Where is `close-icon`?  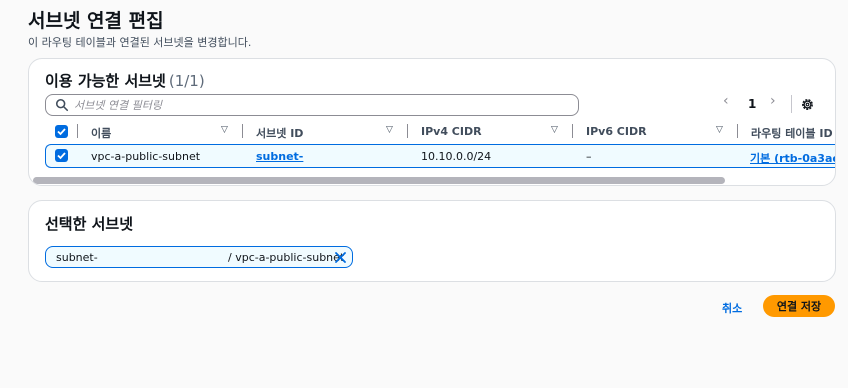
close-icon is located at coordinates (340, 257).